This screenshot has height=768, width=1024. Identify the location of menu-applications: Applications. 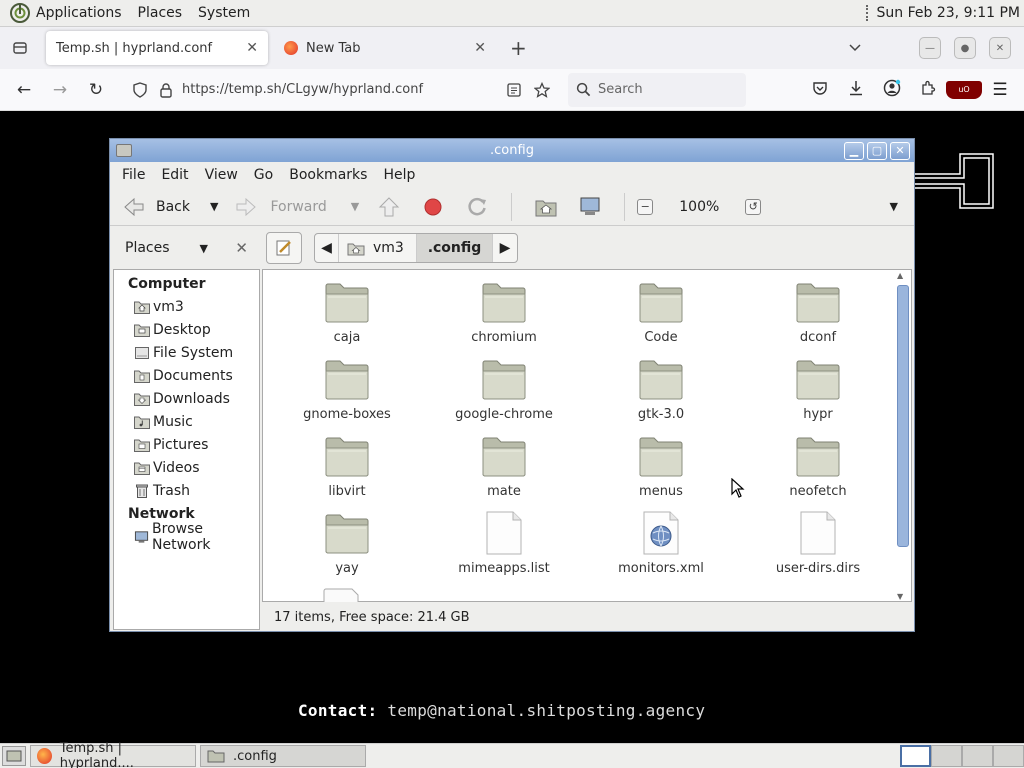
(79, 13).